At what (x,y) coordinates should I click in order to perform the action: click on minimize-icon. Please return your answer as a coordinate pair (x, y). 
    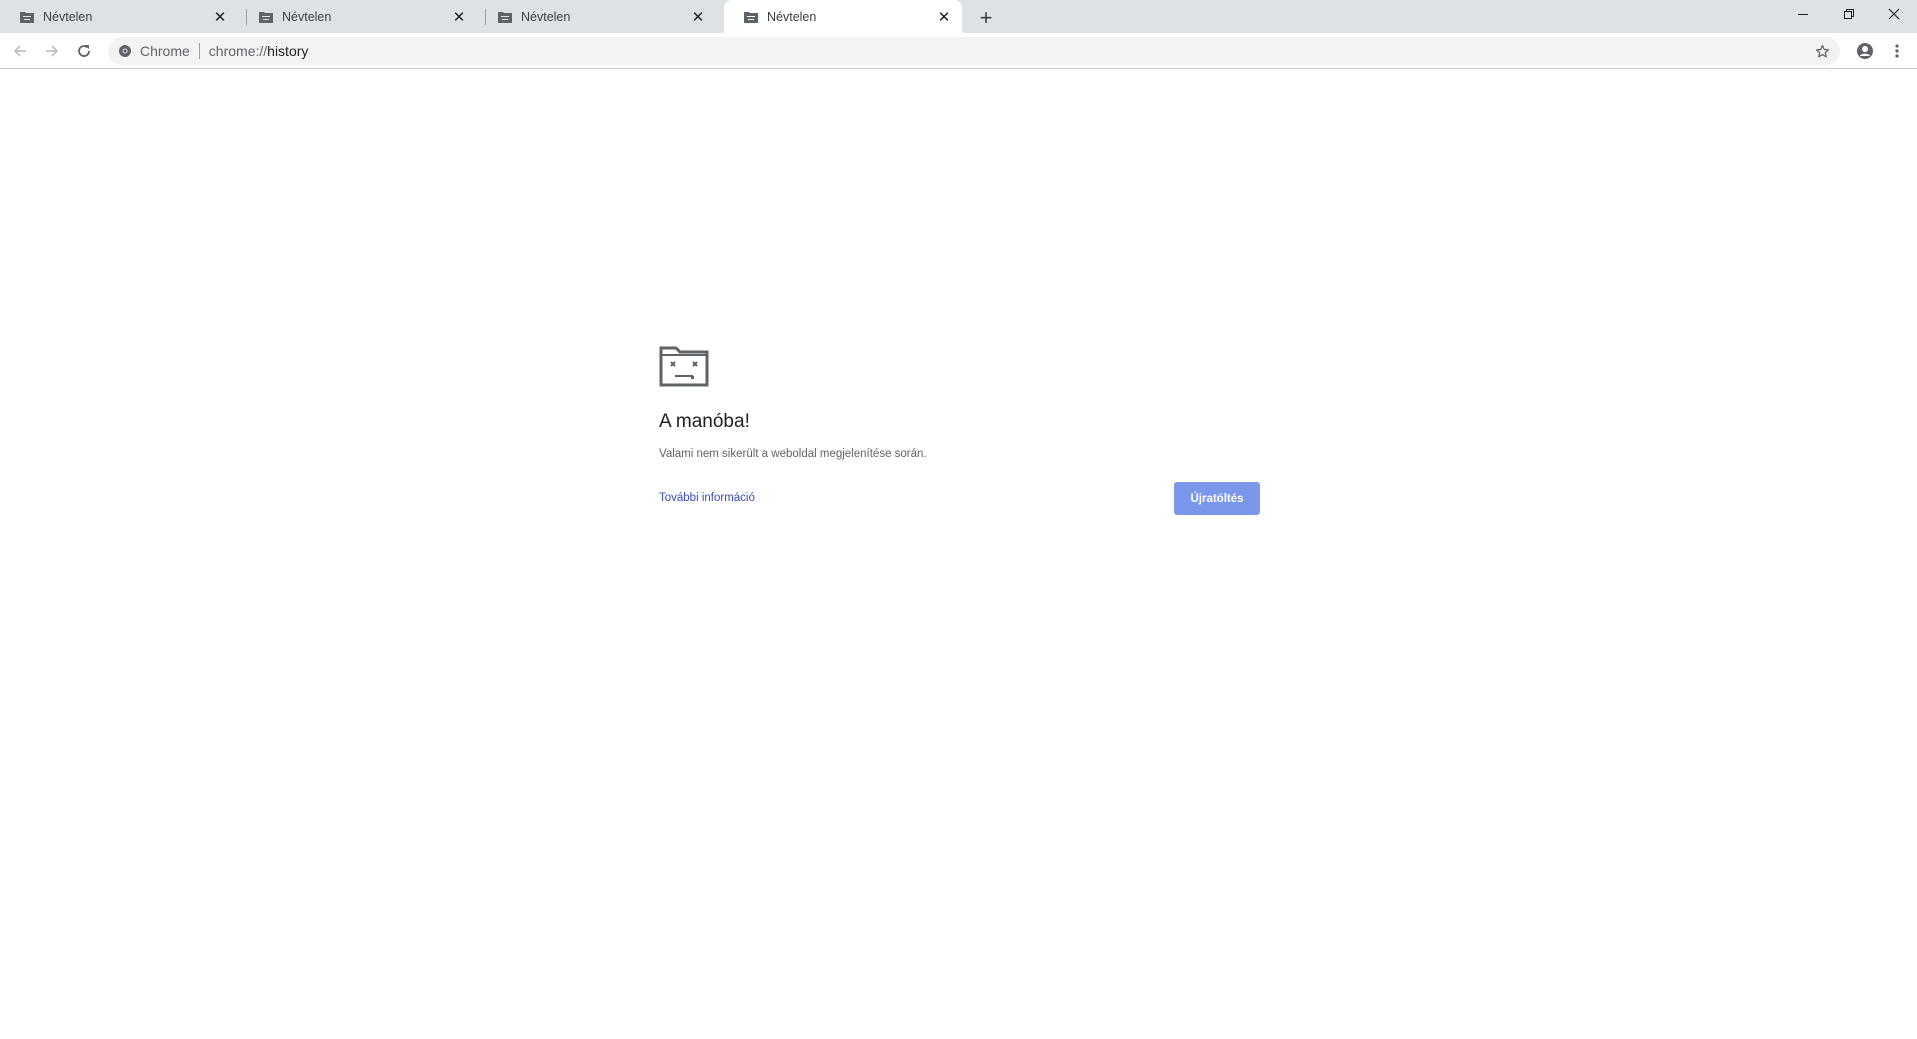
    Looking at the image, I should click on (1803, 14).